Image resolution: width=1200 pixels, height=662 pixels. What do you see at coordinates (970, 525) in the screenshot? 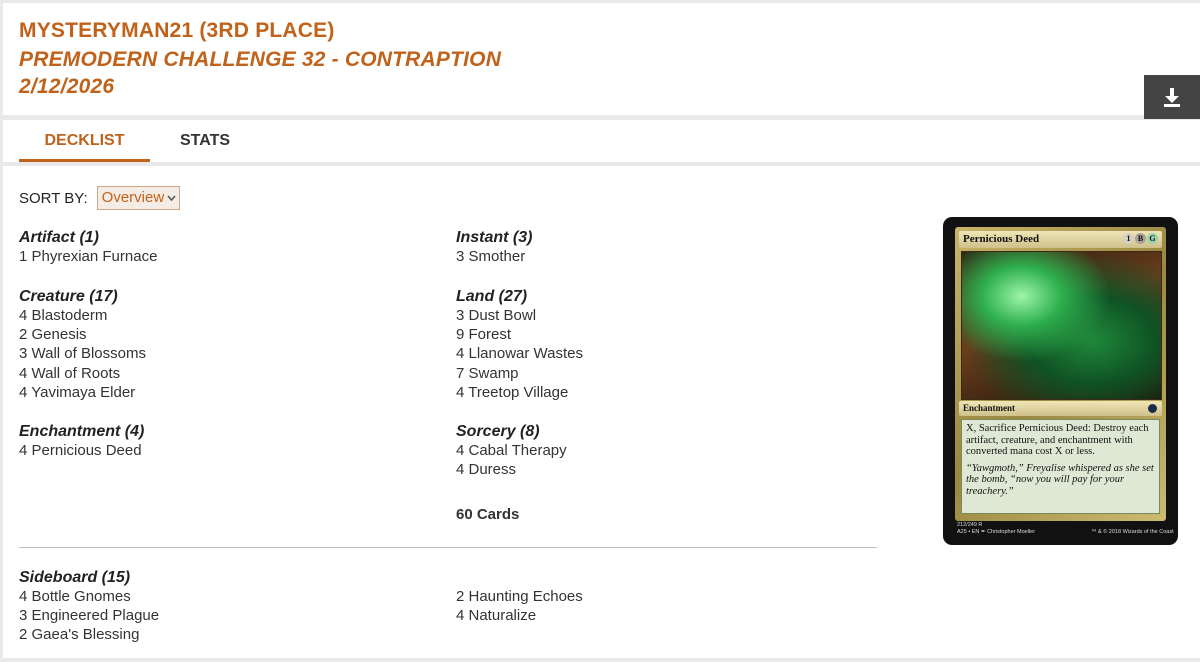
I see `card-collector-number: 212/249 R` at bounding box center [970, 525].